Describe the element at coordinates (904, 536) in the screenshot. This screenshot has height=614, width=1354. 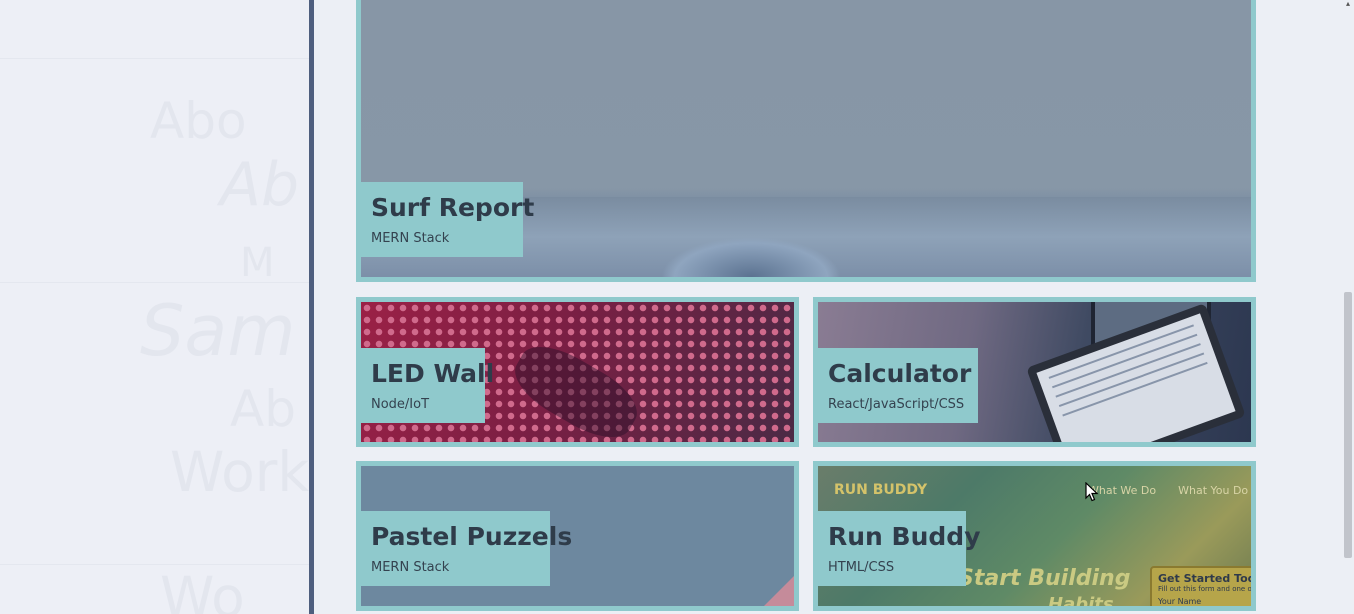
I see `project-title: Run Buddy` at that location.